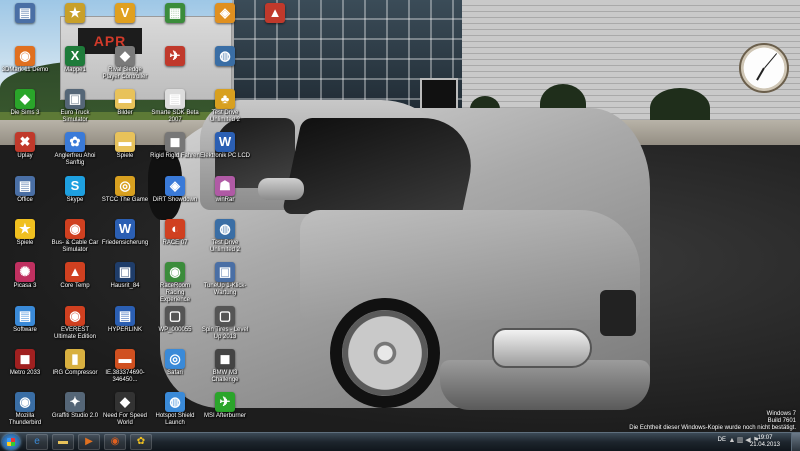 This screenshot has width=800, height=451. What do you see at coordinates (75, 190) in the screenshot?
I see `desktop-icon: S Skype` at bounding box center [75, 190].